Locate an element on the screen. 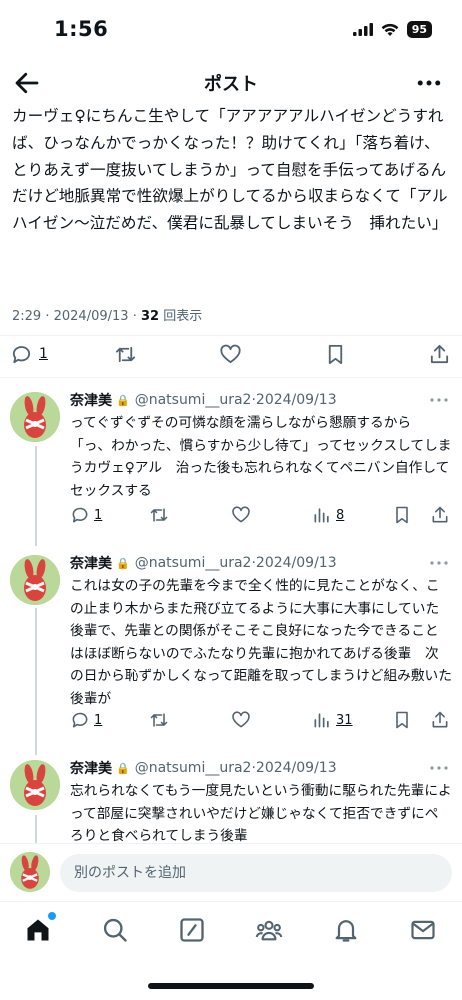 This screenshot has height=1000, width=462. more-options-button is located at coordinates (429, 83).